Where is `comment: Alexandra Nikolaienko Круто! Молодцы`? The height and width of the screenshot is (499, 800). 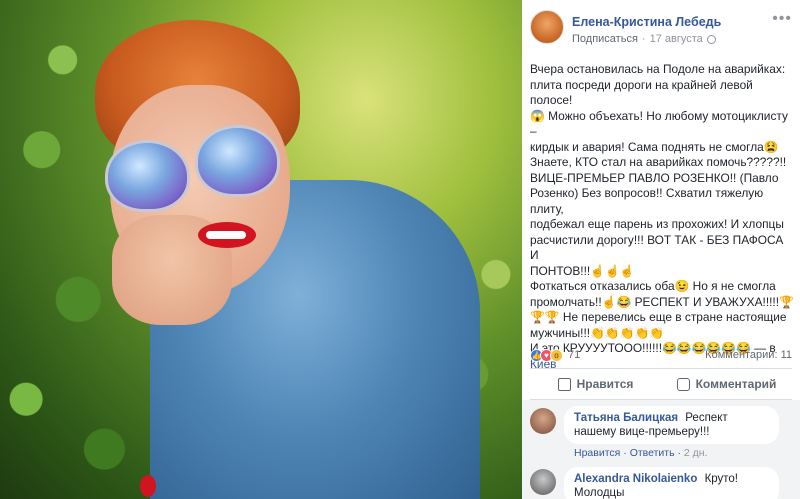
comment: Alexandra Nikolaienko Круто! Молодцы is located at coordinates (661, 483).